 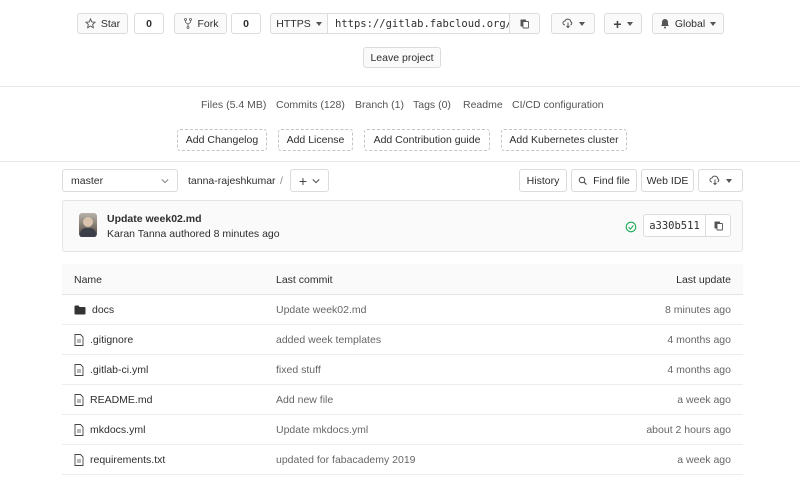 I want to click on protocol-dropdown: HTTPS, so click(x=299, y=23).